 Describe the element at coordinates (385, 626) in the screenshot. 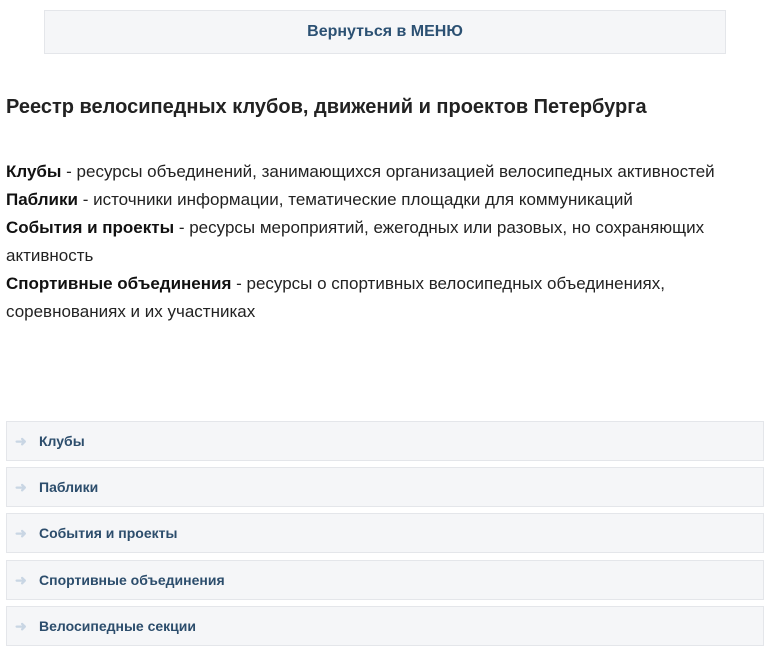

I see `section-cycling-sections: ➜ Велосипедные секции` at that location.